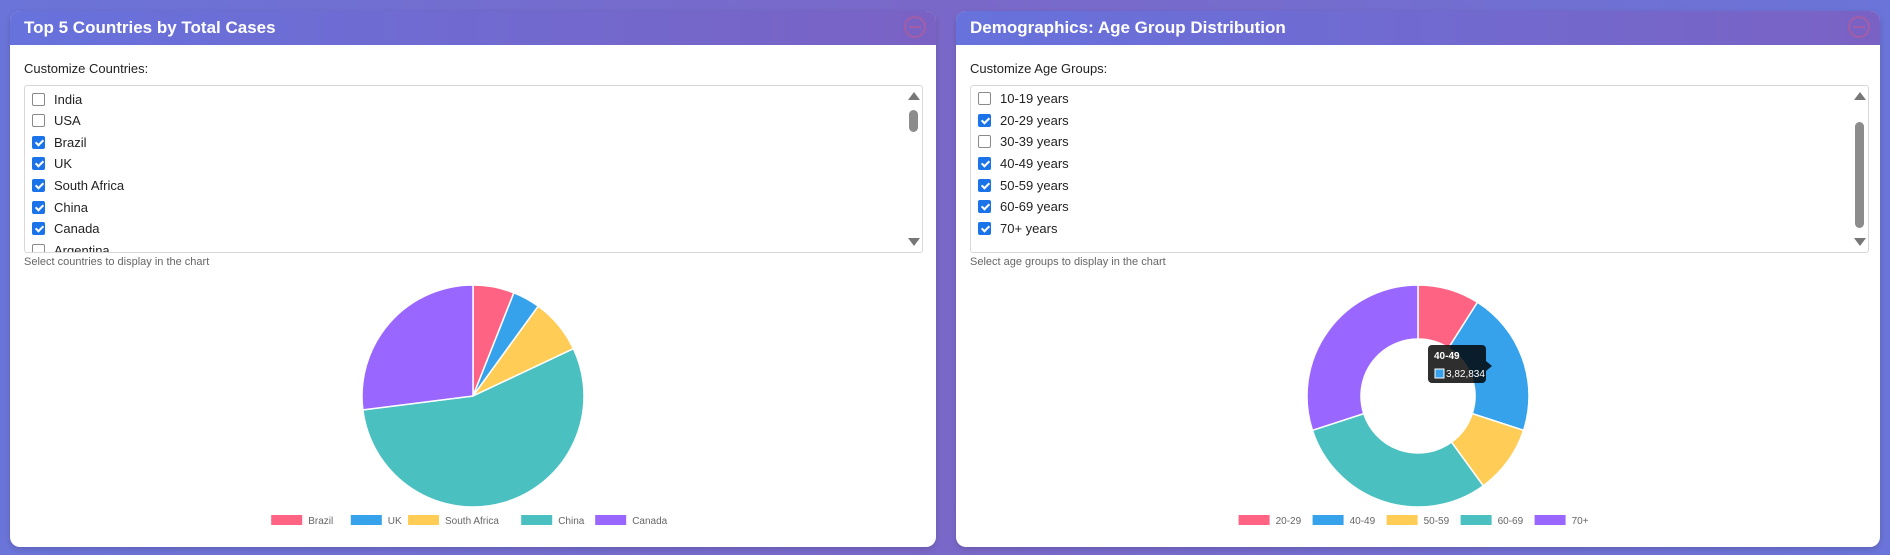 The image size is (1890, 555). What do you see at coordinates (472, 521) in the screenshot?
I see `country-legend-label: South Africa` at bounding box center [472, 521].